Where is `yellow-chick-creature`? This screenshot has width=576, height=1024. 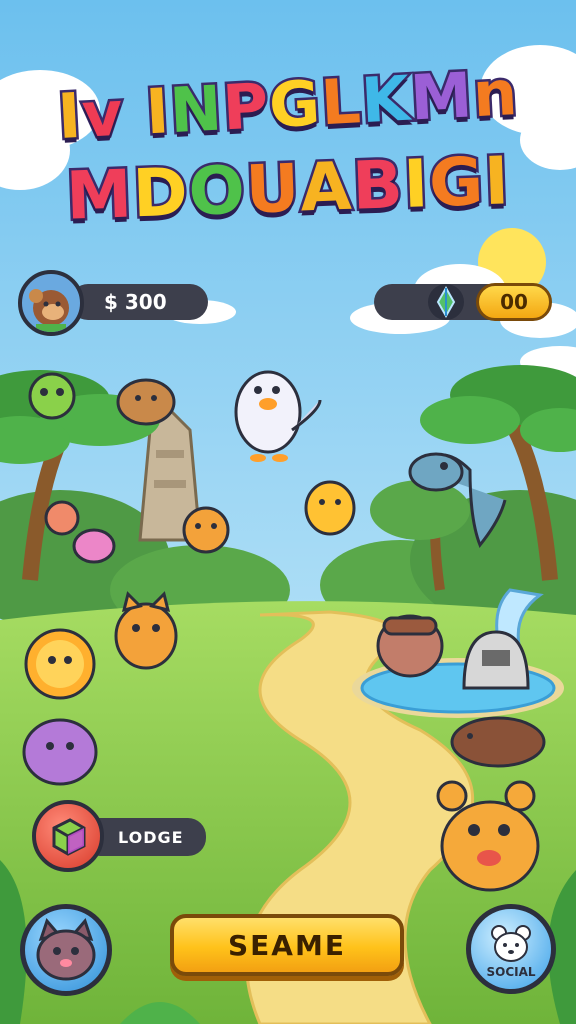
yellow-chick-creature is located at coordinates (330, 508).